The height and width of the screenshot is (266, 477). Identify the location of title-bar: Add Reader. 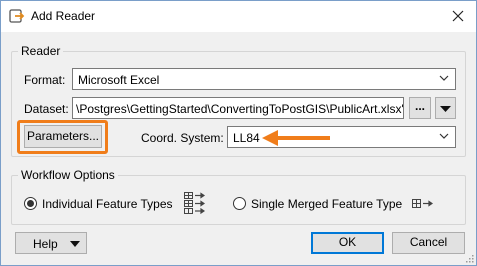
(238, 16).